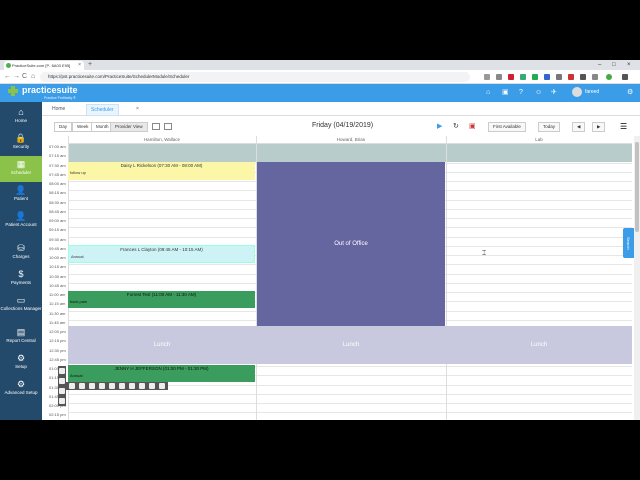 The width and height of the screenshot is (640, 480). What do you see at coordinates (57, 341) in the screenshot?
I see `time-label: 12:15 pm` at bounding box center [57, 341].